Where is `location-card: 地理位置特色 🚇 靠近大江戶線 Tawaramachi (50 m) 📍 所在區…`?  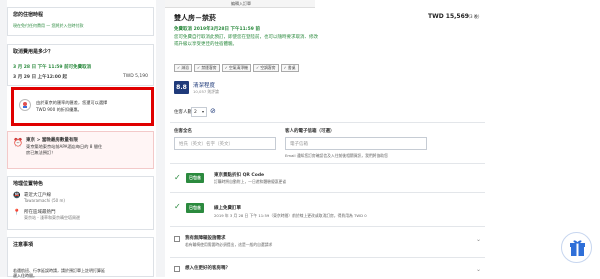
location-card: 地理位置特色 🚇 靠近大江戶線 Tawaramachi (50 m) 📍 所在區… is located at coordinates (80, 203).